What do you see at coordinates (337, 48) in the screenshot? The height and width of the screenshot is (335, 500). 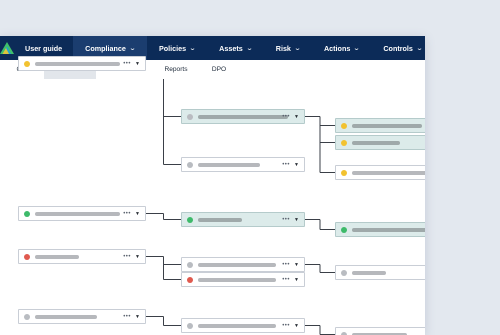 I see `nav-item-label: Actions` at bounding box center [337, 48].